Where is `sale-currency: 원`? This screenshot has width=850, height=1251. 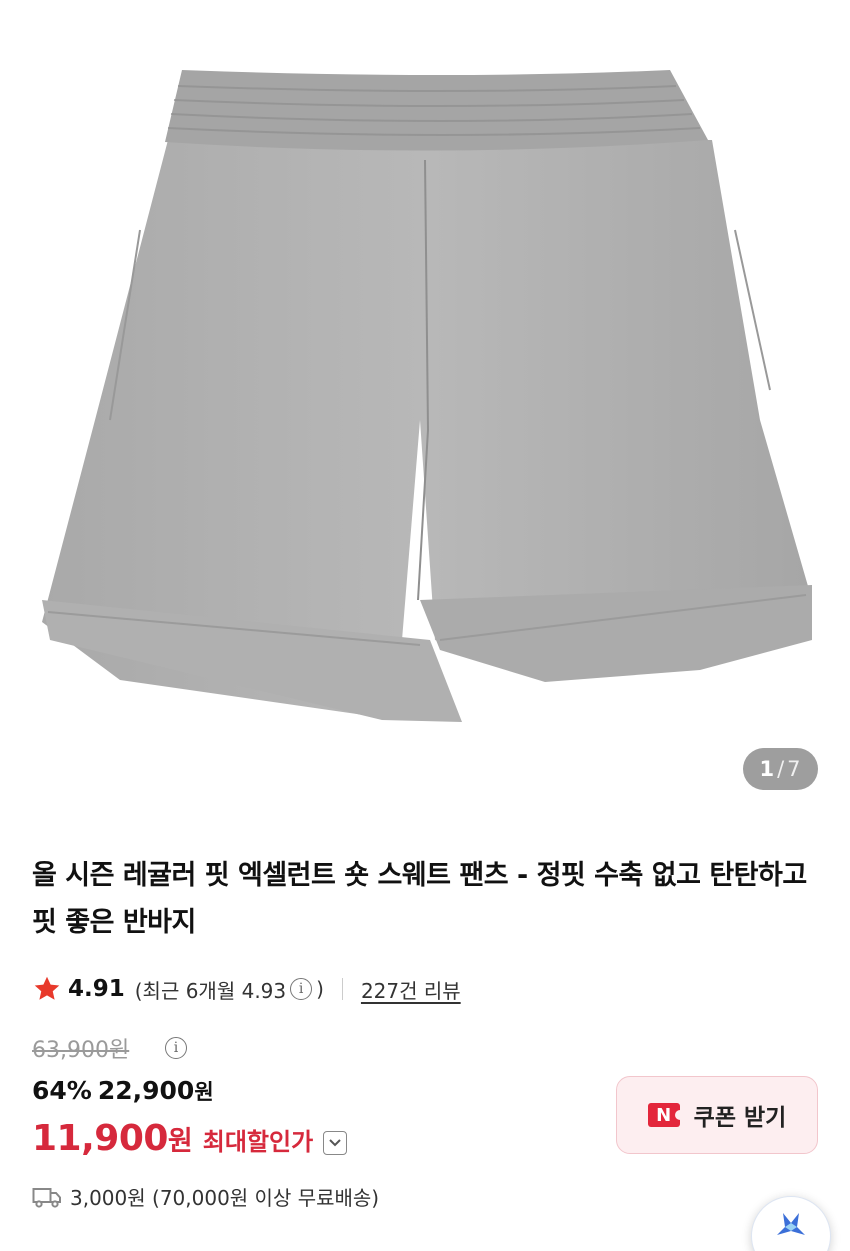 sale-currency: 원 is located at coordinates (204, 1092).